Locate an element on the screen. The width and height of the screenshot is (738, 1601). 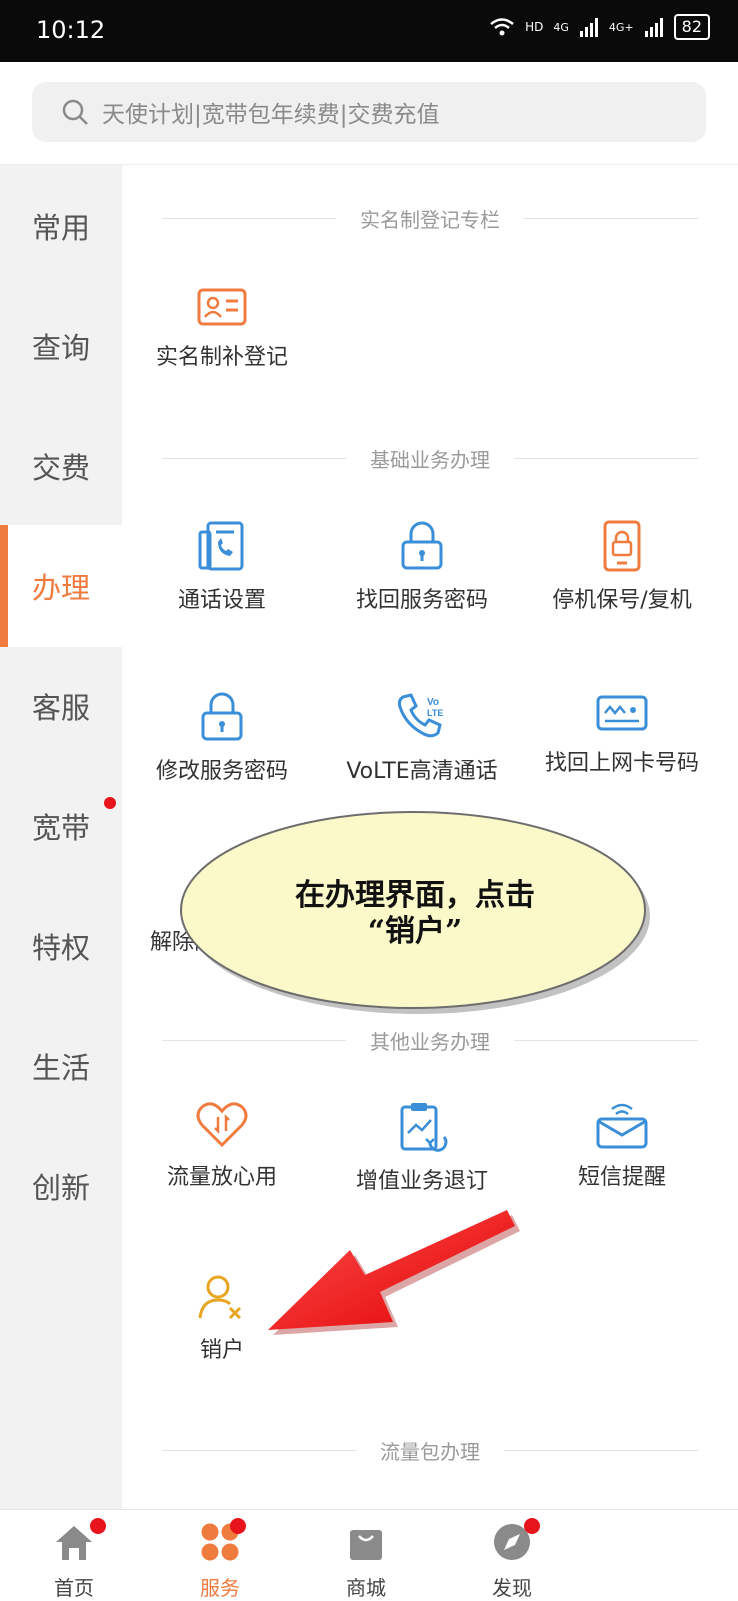
id-card-icon is located at coordinates (222, 307).